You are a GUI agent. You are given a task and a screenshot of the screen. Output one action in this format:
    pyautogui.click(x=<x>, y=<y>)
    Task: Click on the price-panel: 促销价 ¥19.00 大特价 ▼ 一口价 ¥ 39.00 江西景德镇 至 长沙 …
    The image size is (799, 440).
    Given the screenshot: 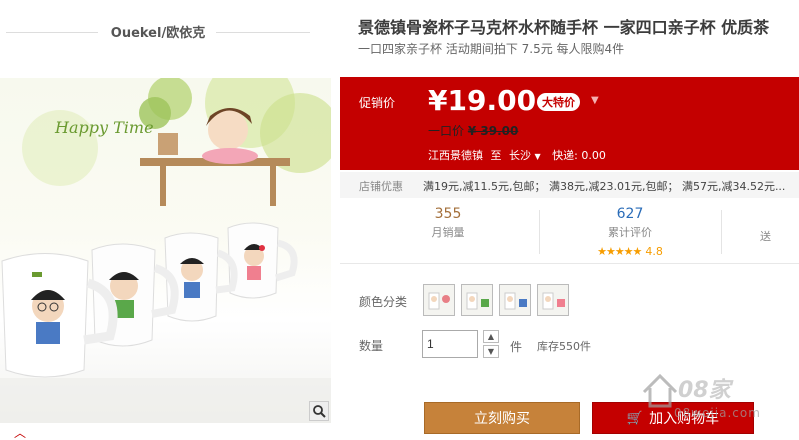 What is the action you would take?
    pyautogui.click(x=569, y=123)
    